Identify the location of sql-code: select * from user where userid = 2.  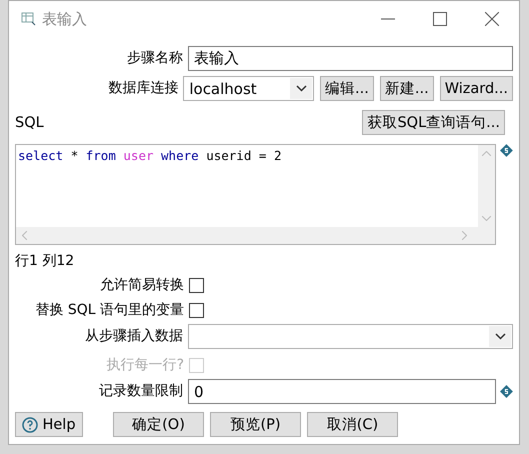
(149, 156).